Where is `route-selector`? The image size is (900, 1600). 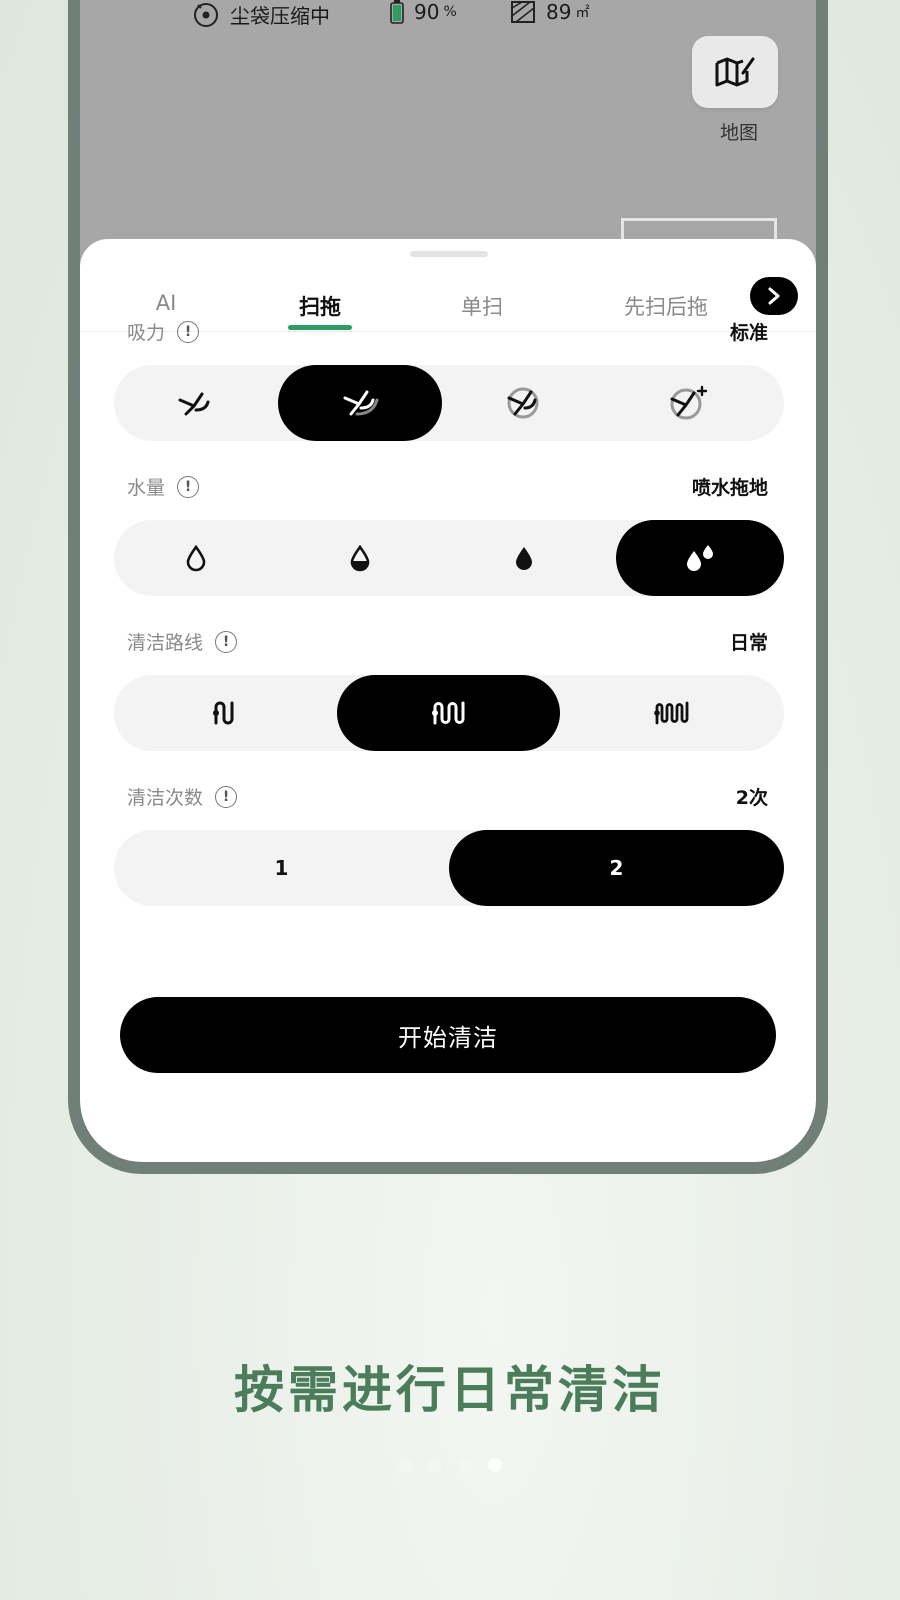
route-selector is located at coordinates (449, 713).